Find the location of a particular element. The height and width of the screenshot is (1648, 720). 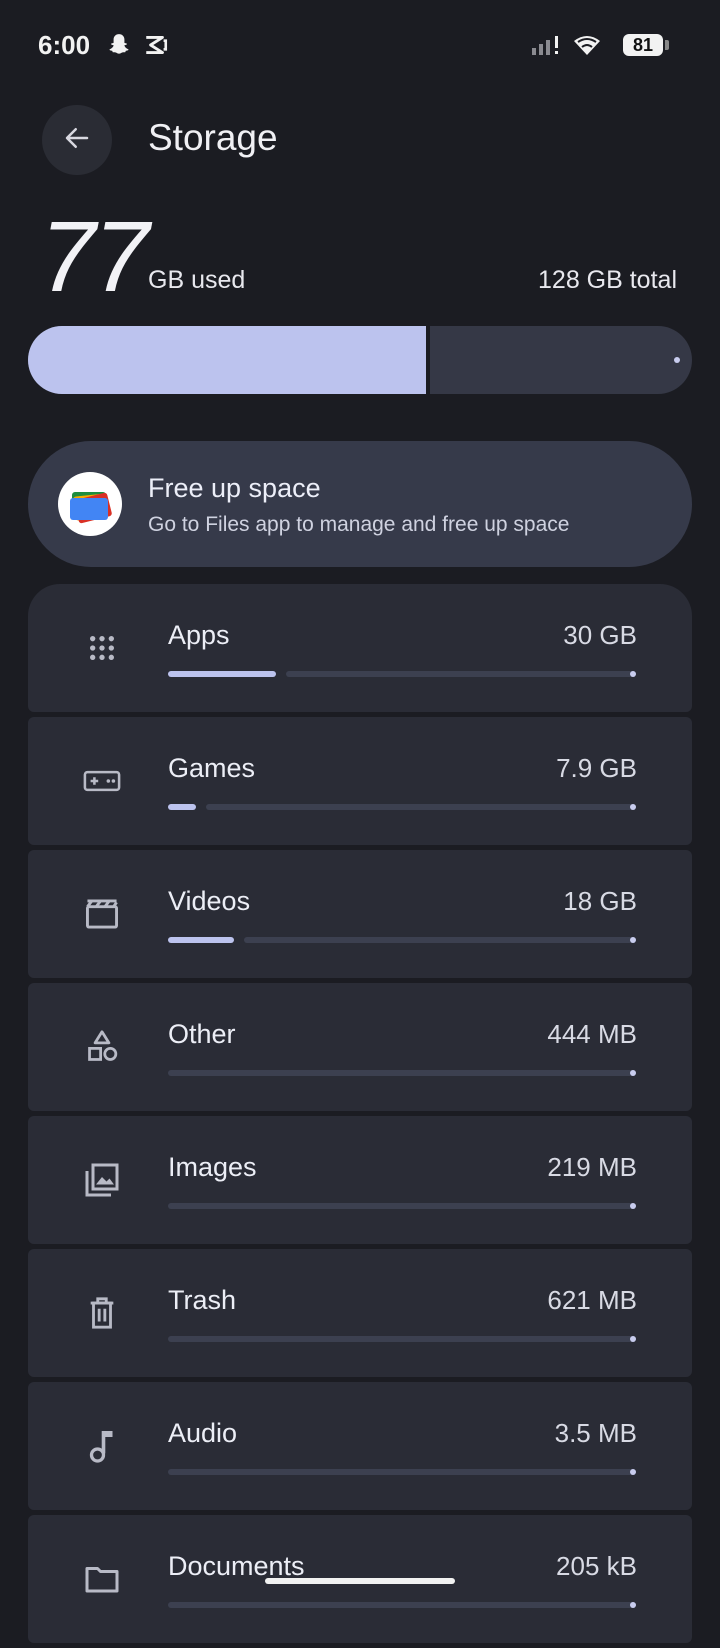

category-size: 30 GB is located at coordinates (600, 635).